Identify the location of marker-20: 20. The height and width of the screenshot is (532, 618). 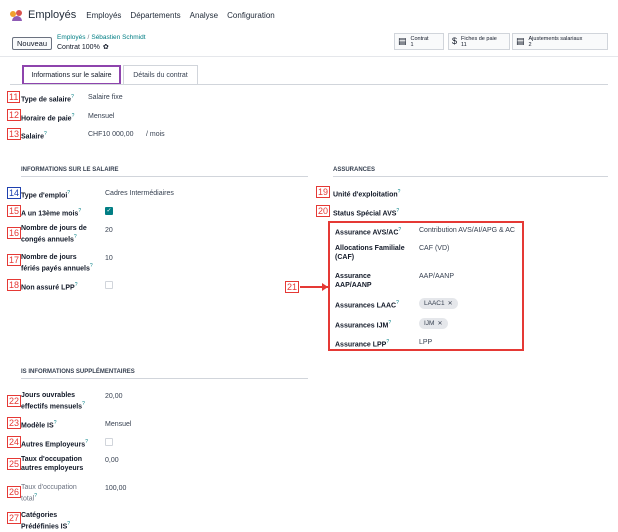
(323, 211).